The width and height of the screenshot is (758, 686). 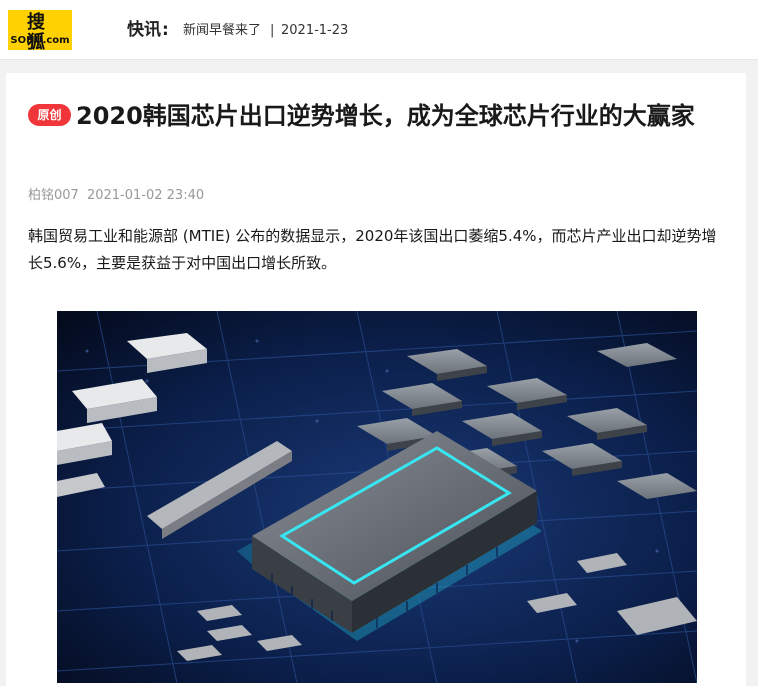 I want to click on article-meta: 柏铭007 2021-01-02 23:40, so click(x=116, y=196).